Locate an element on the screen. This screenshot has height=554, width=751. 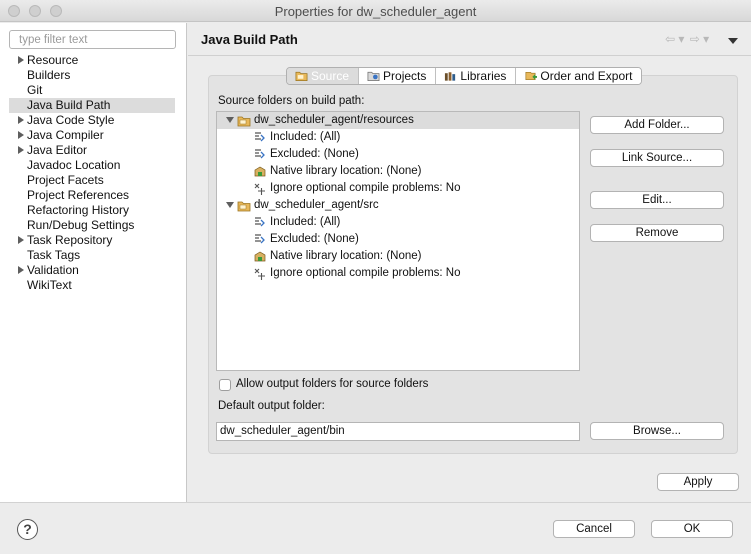
view-menu-icon is located at coordinates (733, 41).